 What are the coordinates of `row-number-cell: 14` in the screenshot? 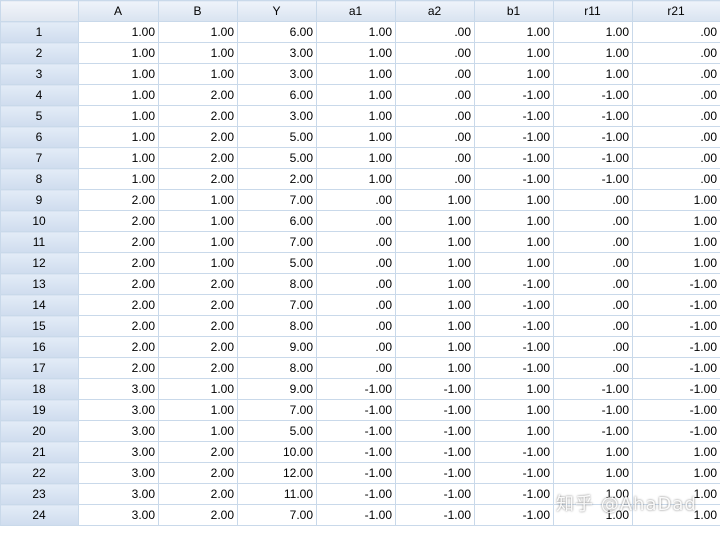 It's located at (39, 305).